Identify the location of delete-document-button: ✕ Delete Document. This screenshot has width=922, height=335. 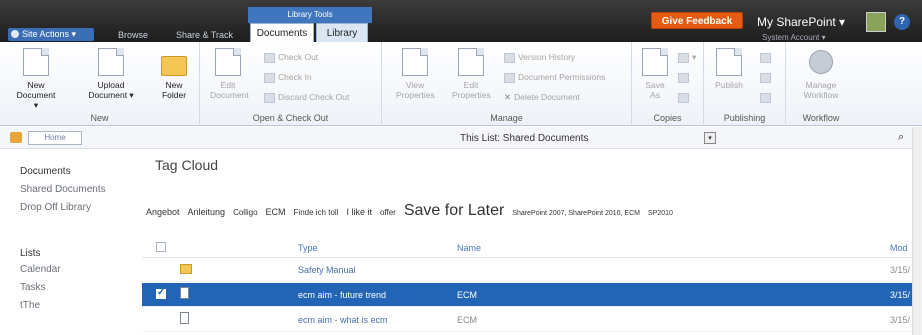
(542, 97).